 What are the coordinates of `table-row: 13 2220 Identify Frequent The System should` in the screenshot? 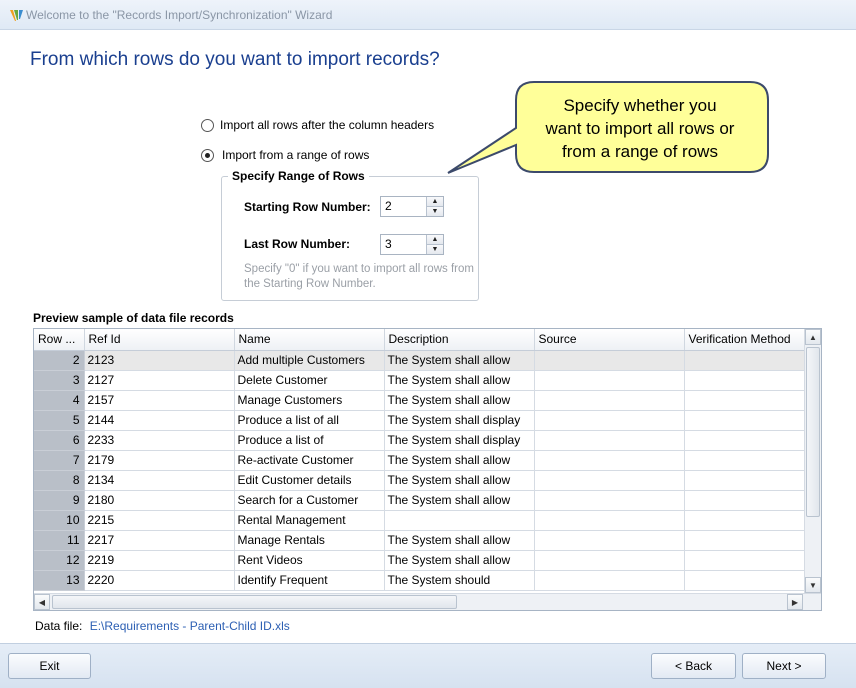 It's located at (420, 580).